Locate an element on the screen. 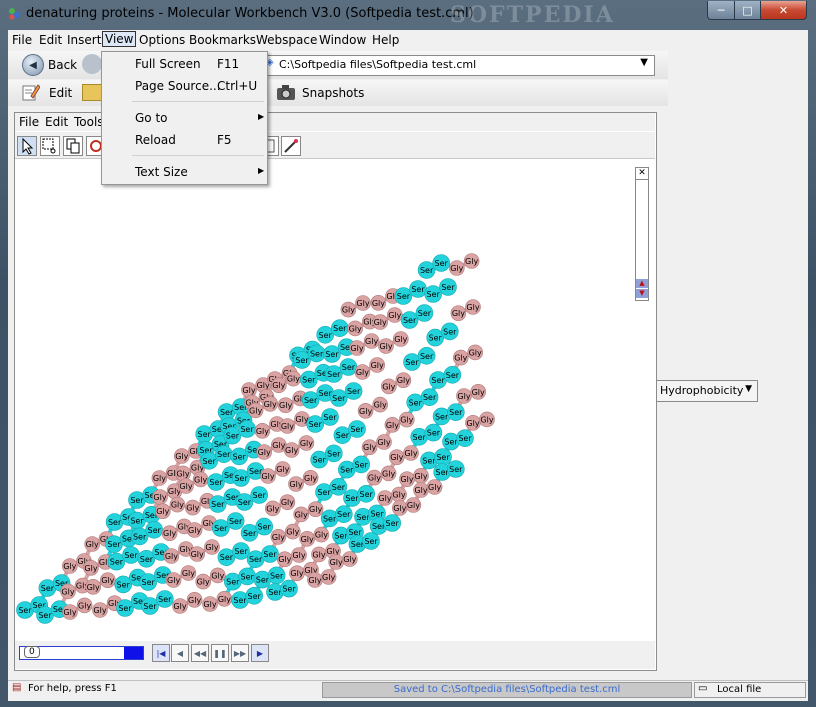  forward-arrow-icon is located at coordinates (92, 64).